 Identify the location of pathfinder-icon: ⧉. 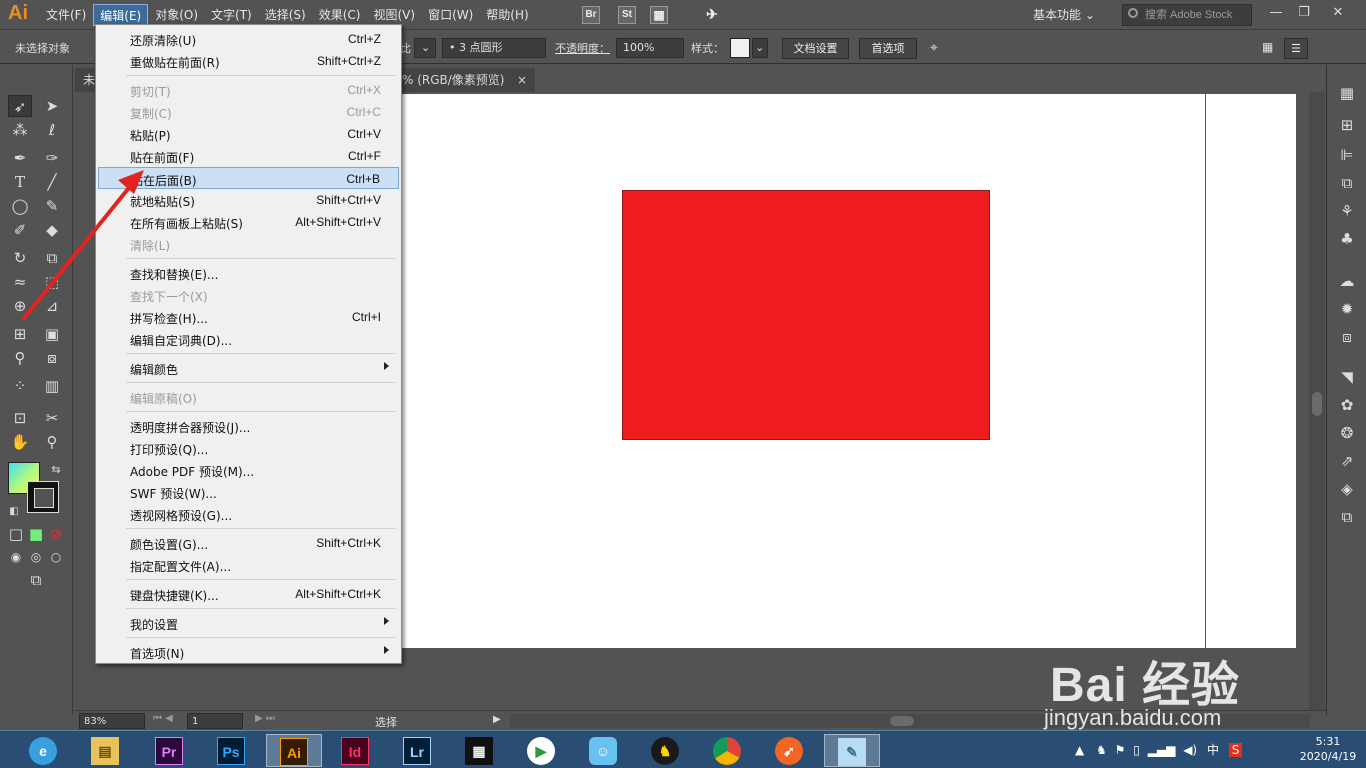
(1347, 183).